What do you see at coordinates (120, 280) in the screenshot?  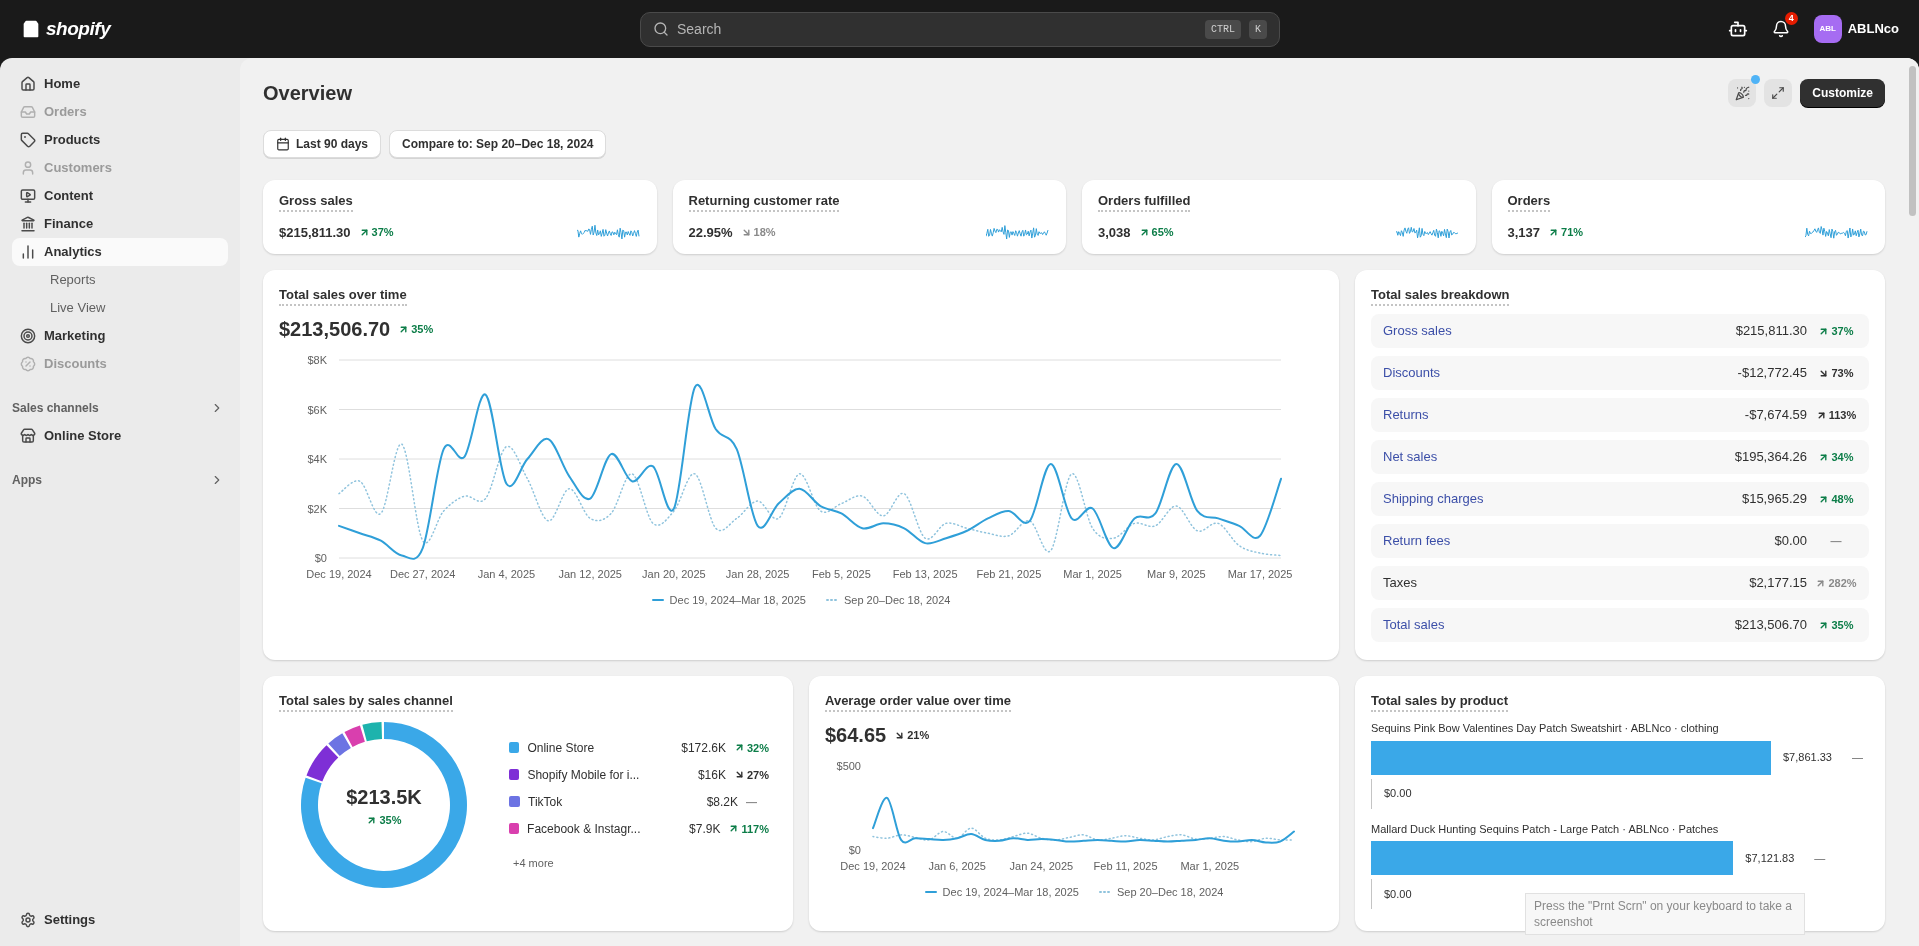 I see `sidebar-subitem: Reports` at bounding box center [120, 280].